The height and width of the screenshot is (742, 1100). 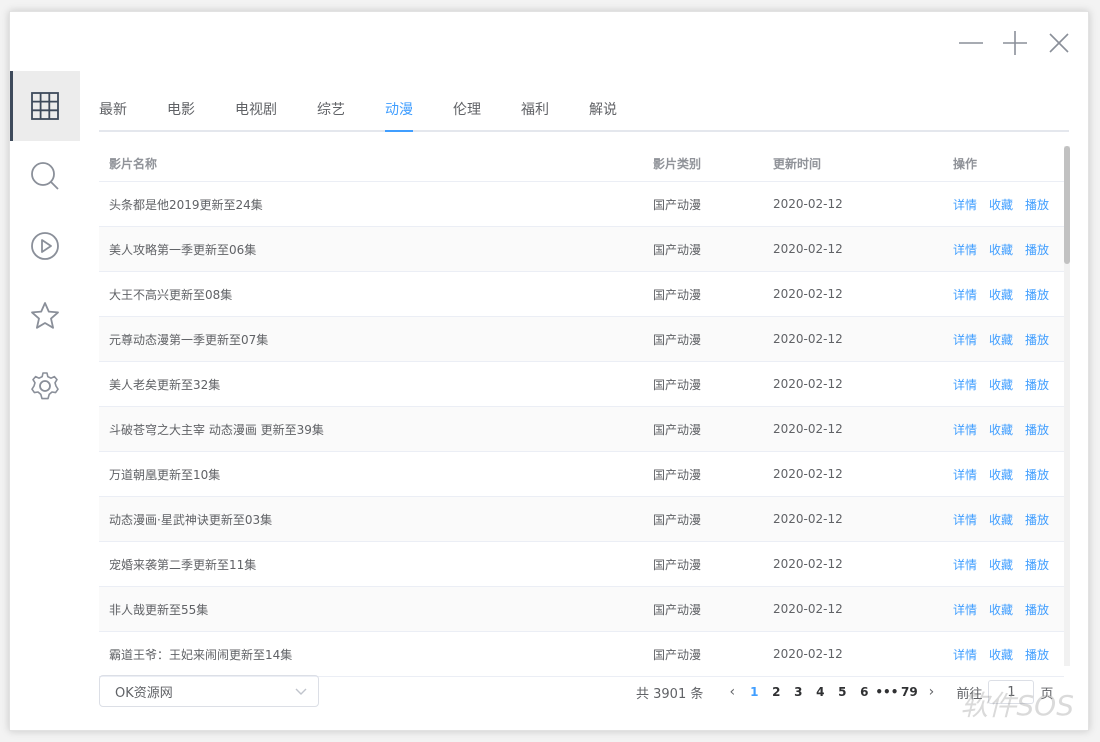 I want to click on sidebar-item-list, so click(x=45, y=106).